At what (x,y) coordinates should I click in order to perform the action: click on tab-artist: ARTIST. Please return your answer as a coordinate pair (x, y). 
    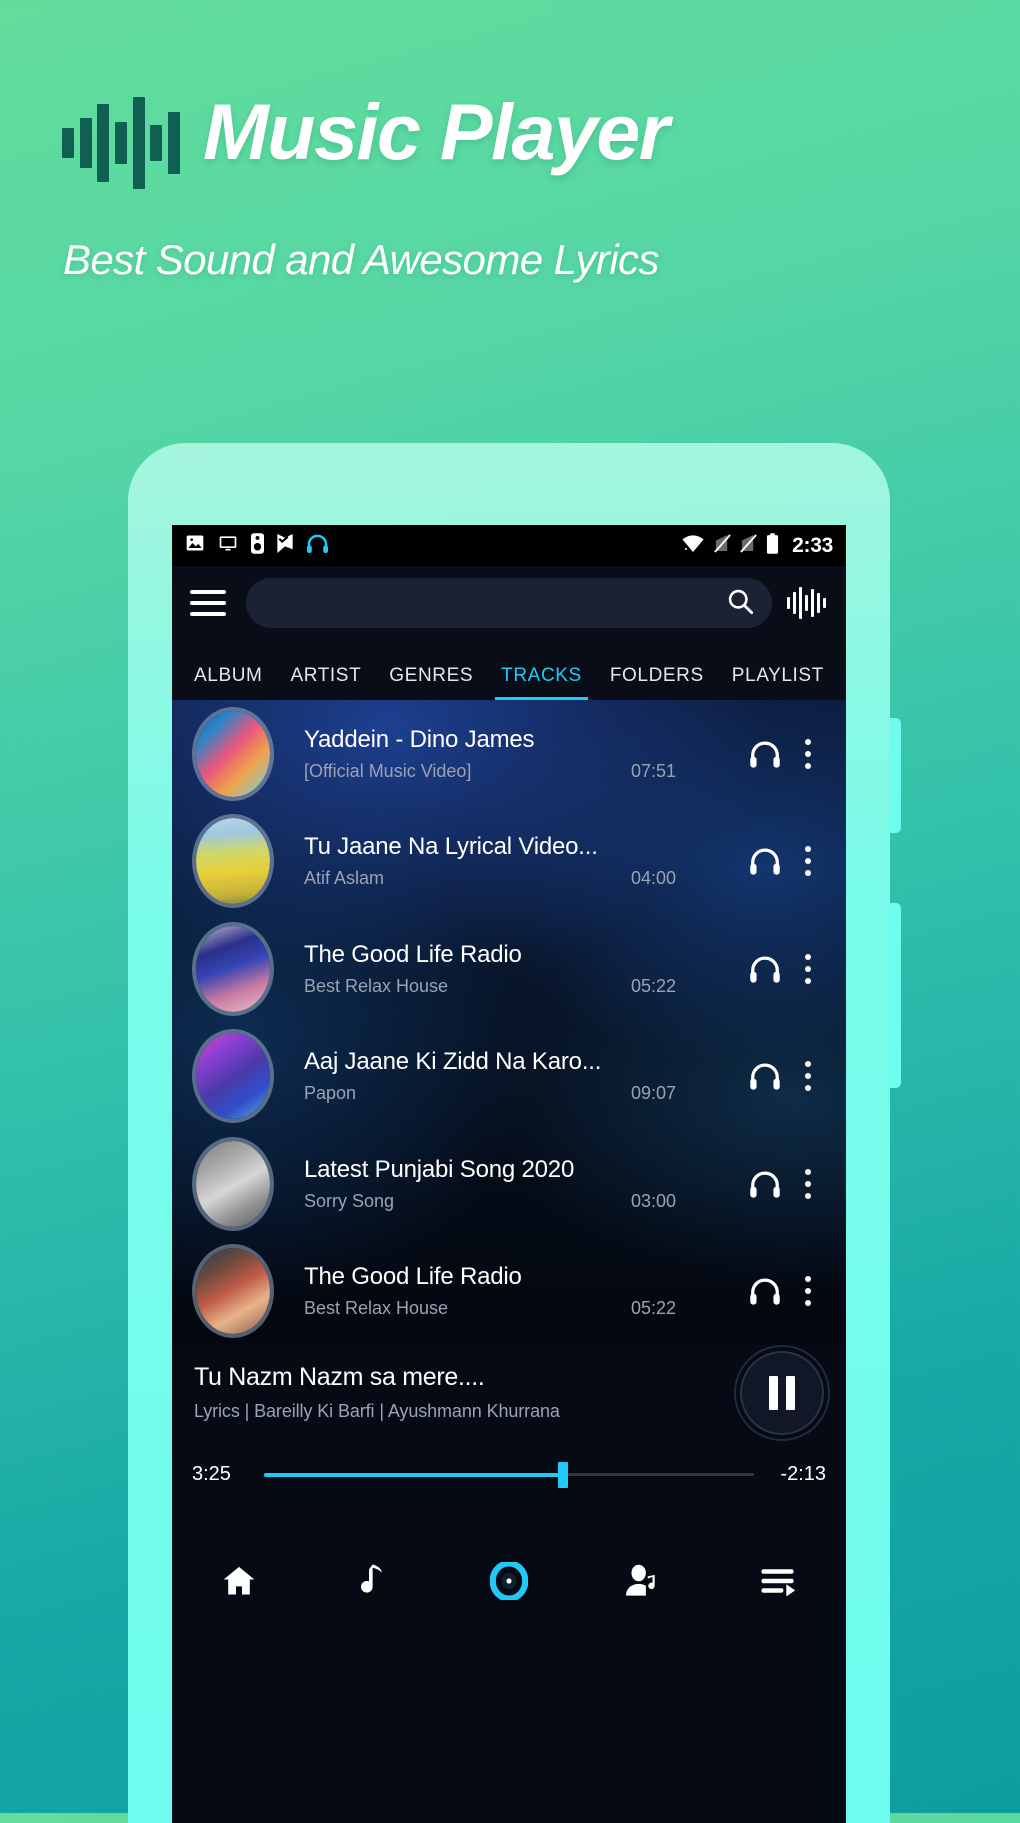
    Looking at the image, I should click on (325, 682).